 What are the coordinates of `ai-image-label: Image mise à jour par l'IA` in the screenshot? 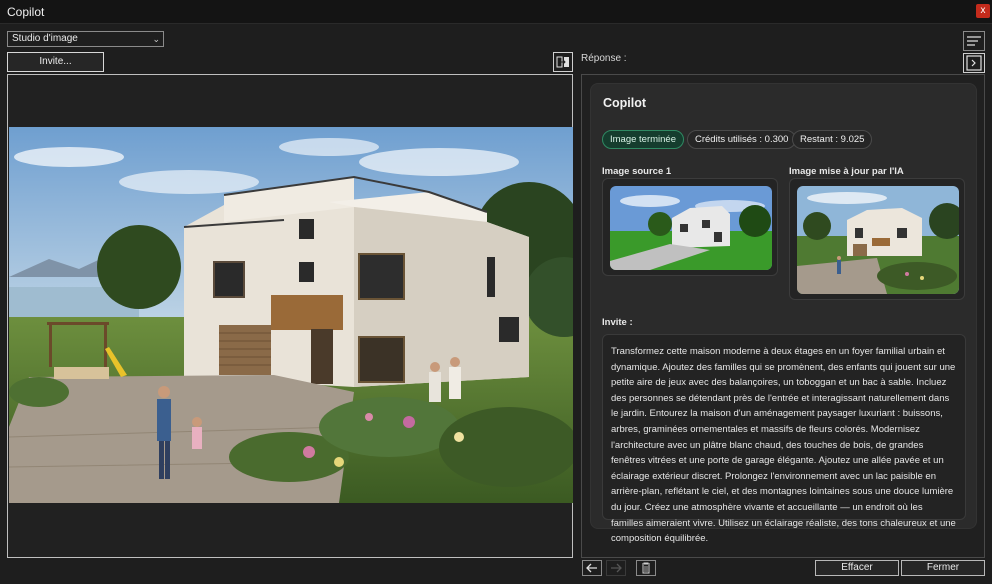 It's located at (846, 171).